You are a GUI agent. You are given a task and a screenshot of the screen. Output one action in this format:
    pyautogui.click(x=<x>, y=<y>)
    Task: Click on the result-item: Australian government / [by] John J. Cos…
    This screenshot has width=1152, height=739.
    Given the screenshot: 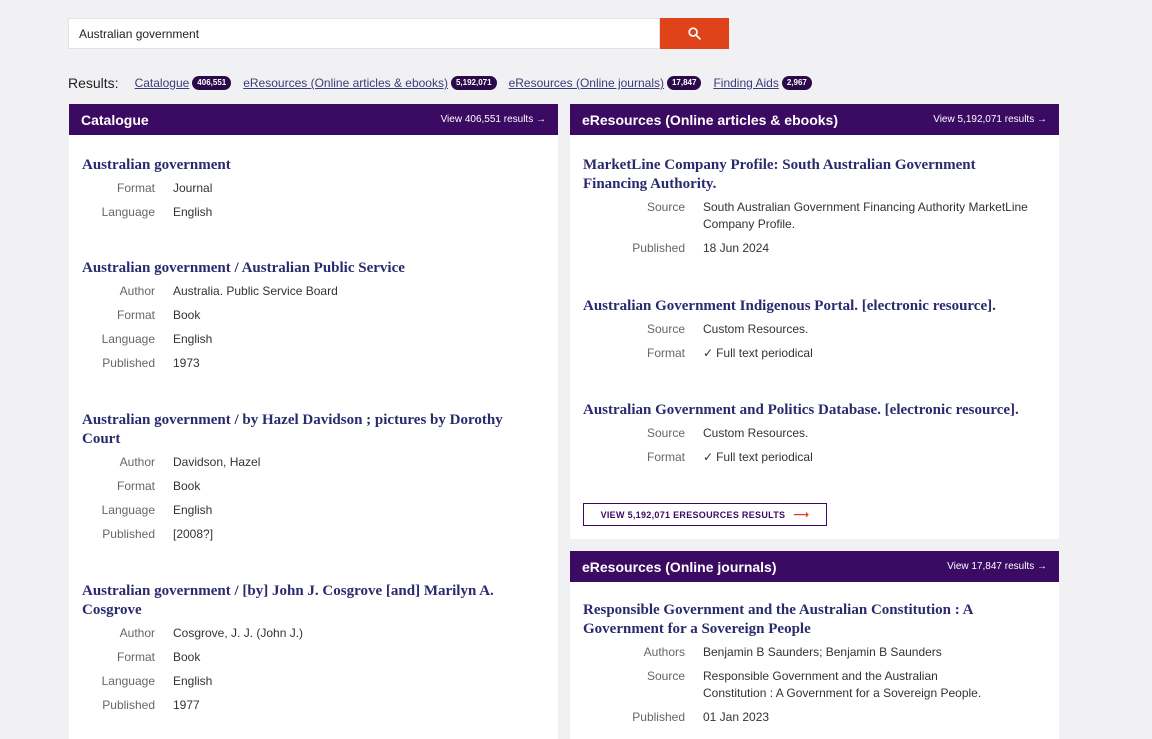 What is the action you would take?
    pyautogui.click(x=313, y=648)
    